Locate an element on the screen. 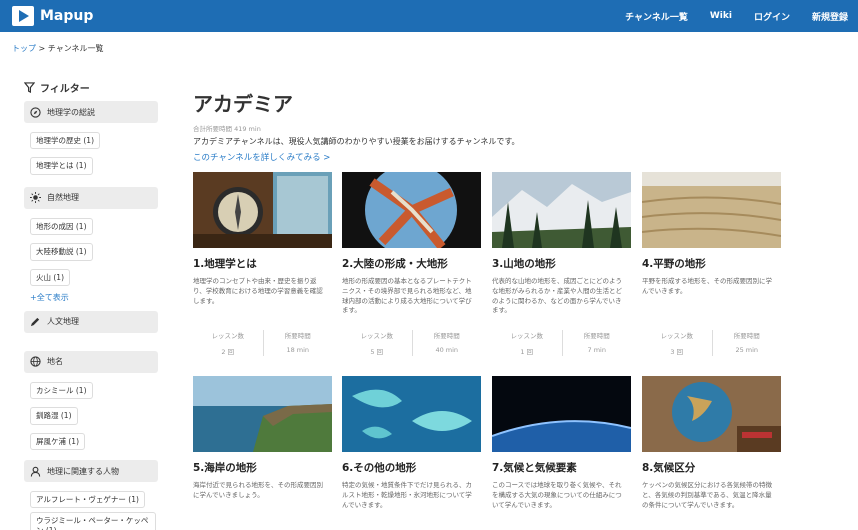  course-title: 6.その他の地形 is located at coordinates (379, 468).